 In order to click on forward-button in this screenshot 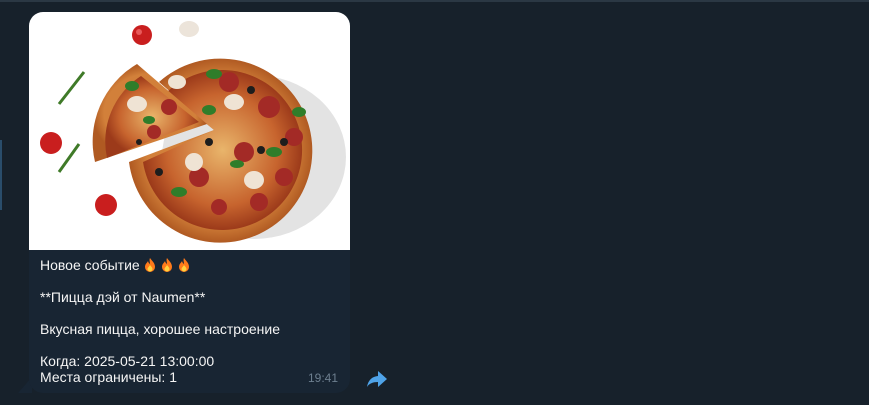, I will do `click(377, 379)`.